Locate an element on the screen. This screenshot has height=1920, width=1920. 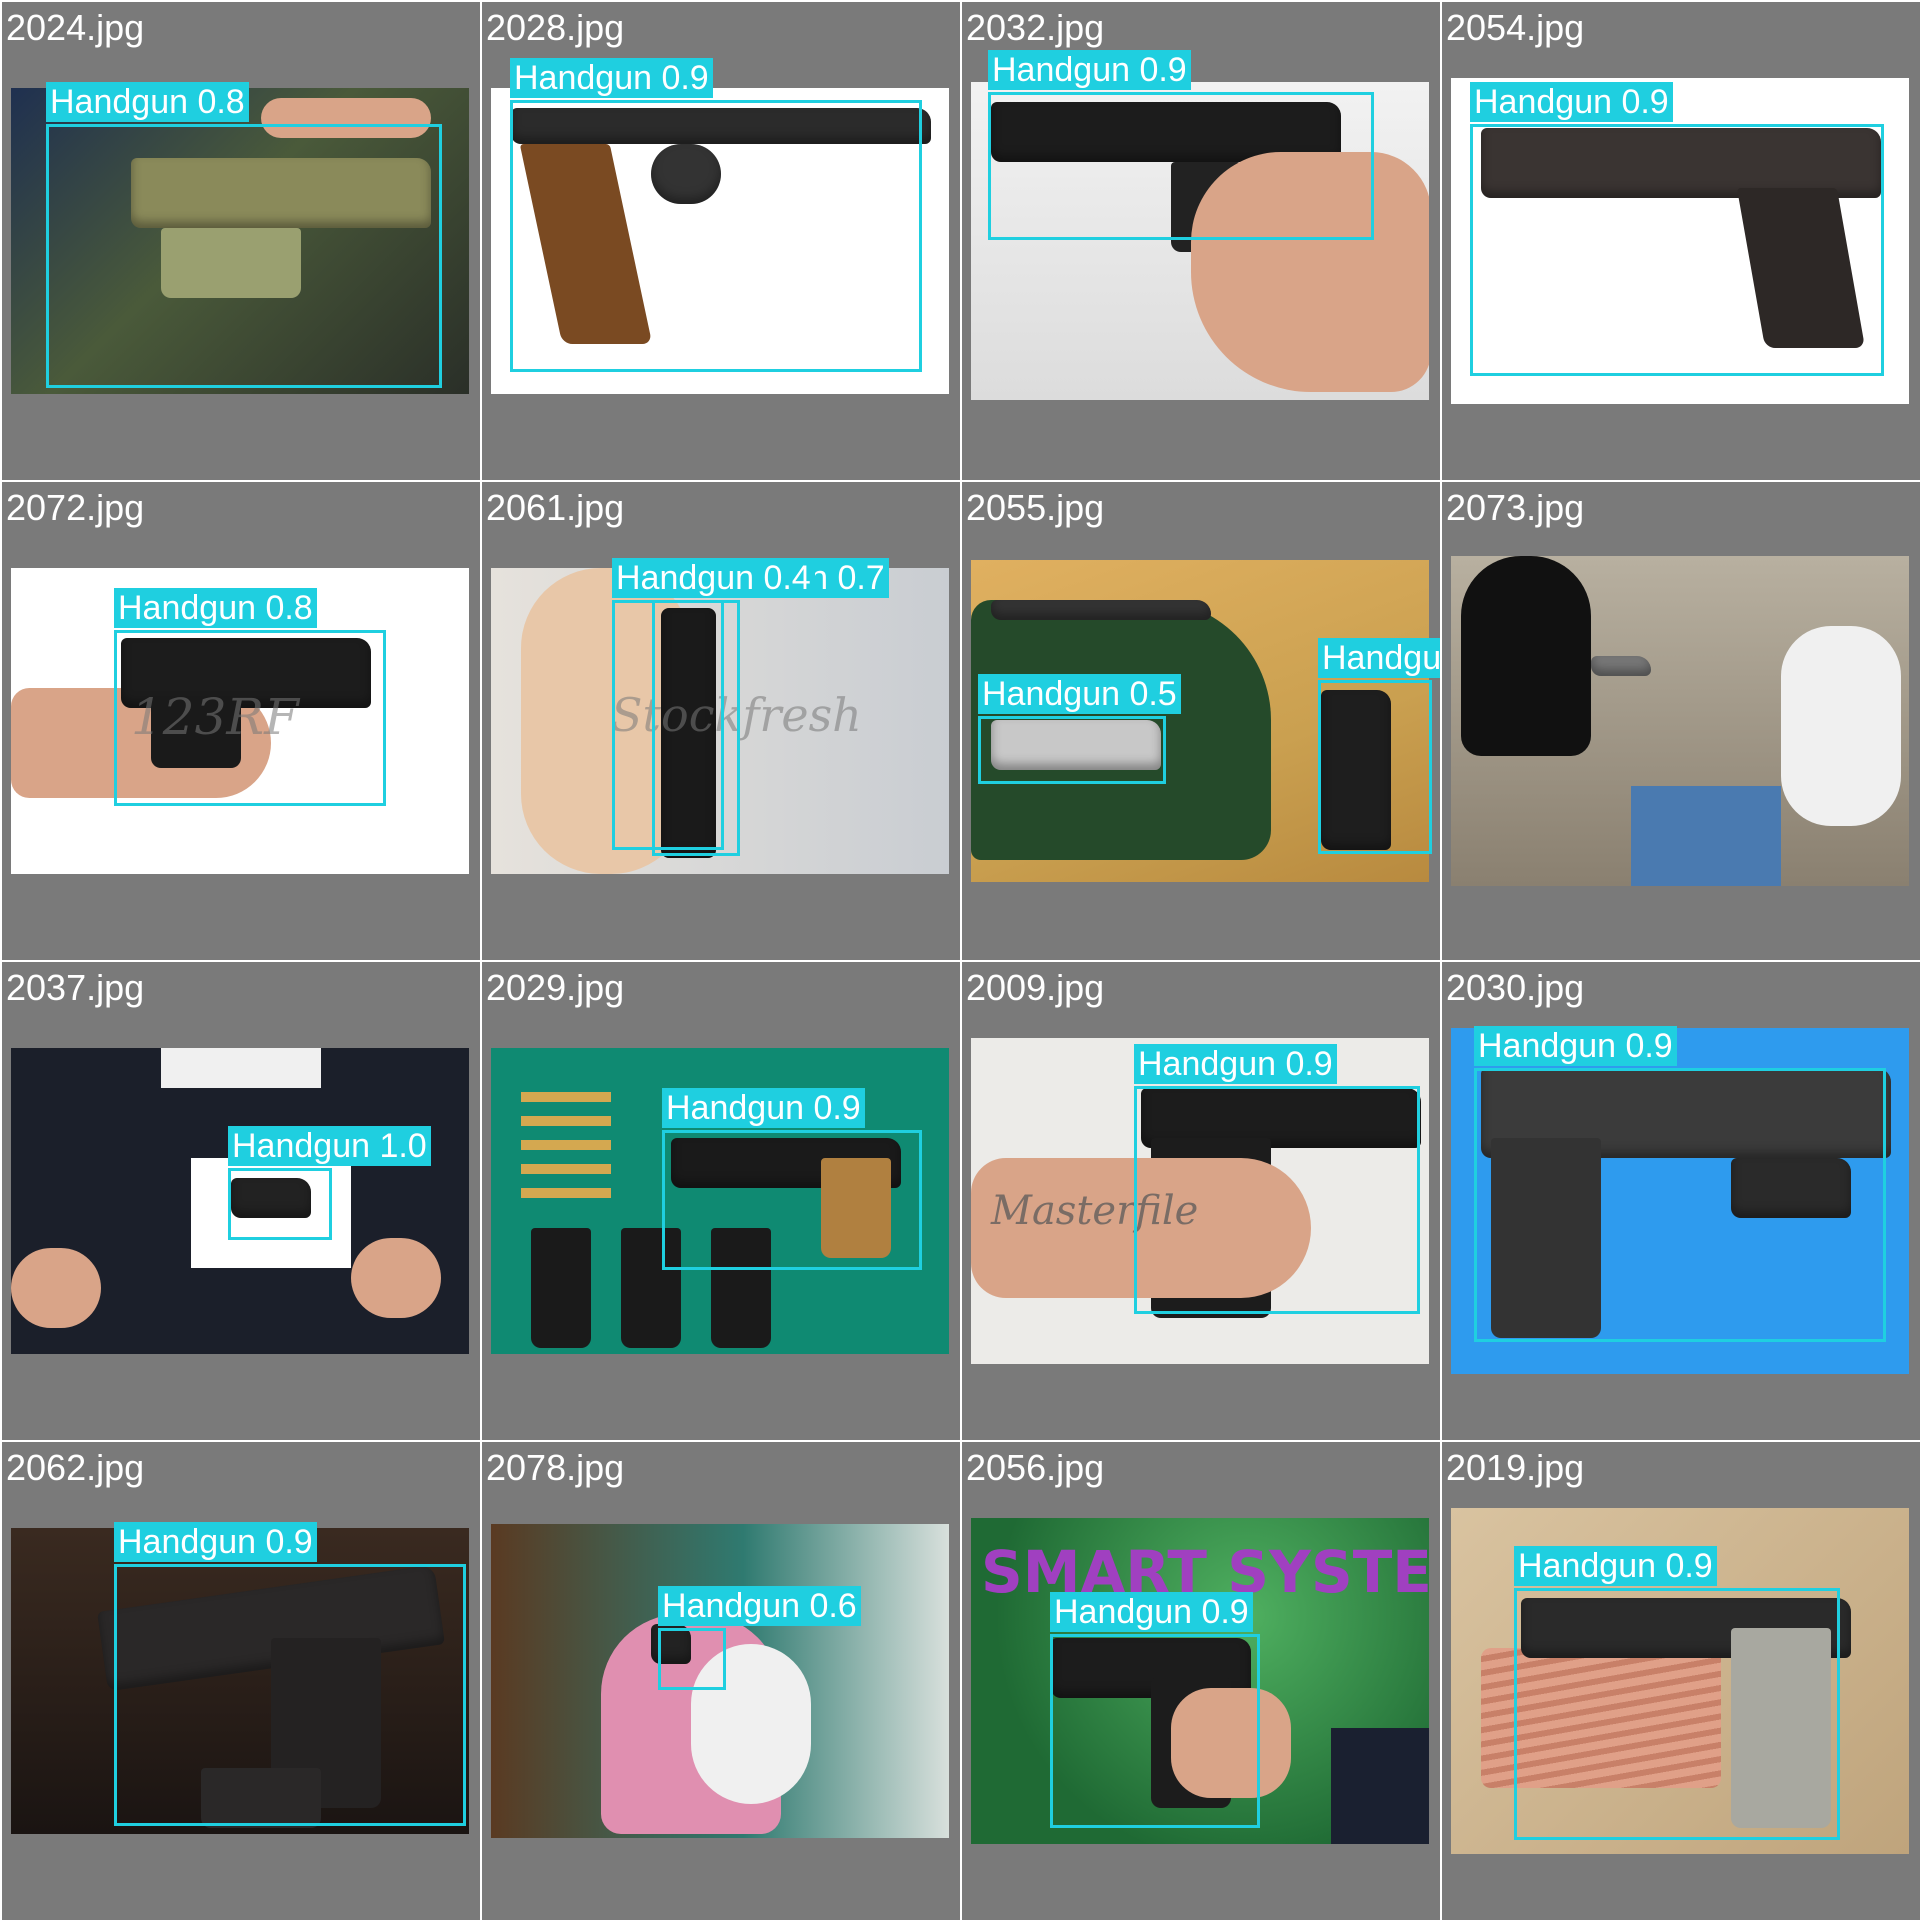
tile-2032: 2032.jpg Handgun 0.9 is located at coordinates (1201, 241).